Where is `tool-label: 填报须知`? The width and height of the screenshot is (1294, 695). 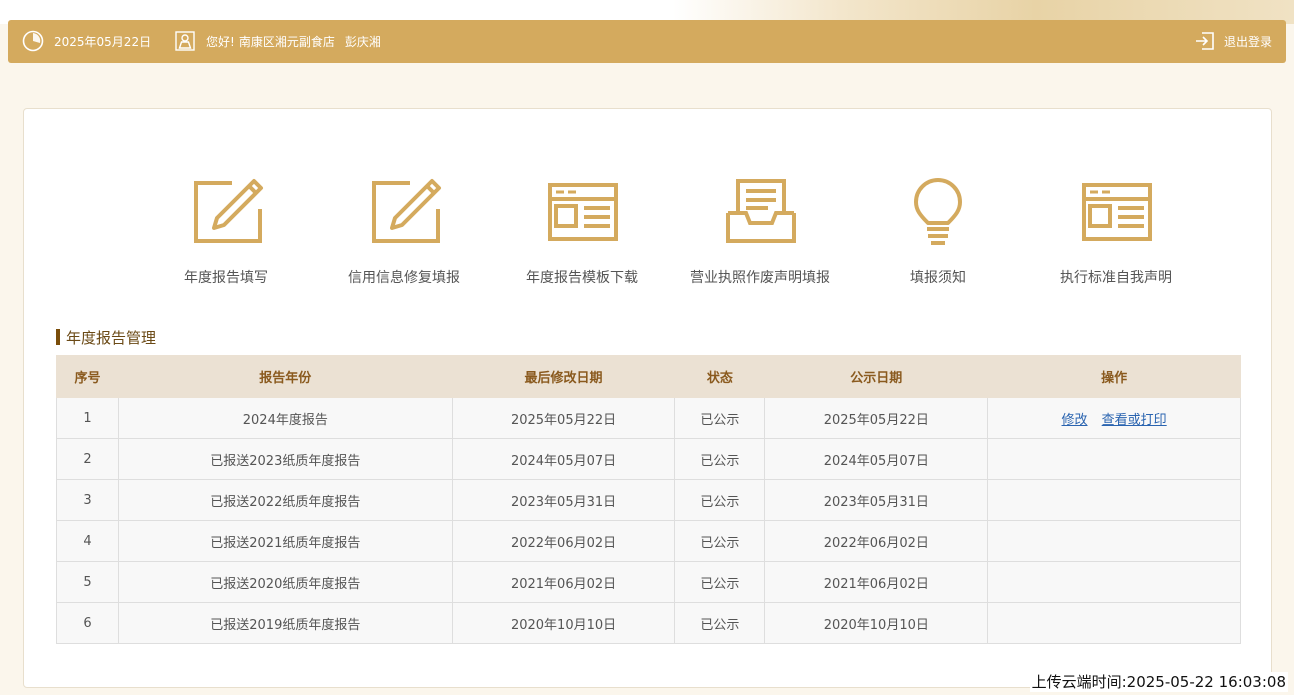
tool-label: 填报须知 is located at coordinates (938, 278).